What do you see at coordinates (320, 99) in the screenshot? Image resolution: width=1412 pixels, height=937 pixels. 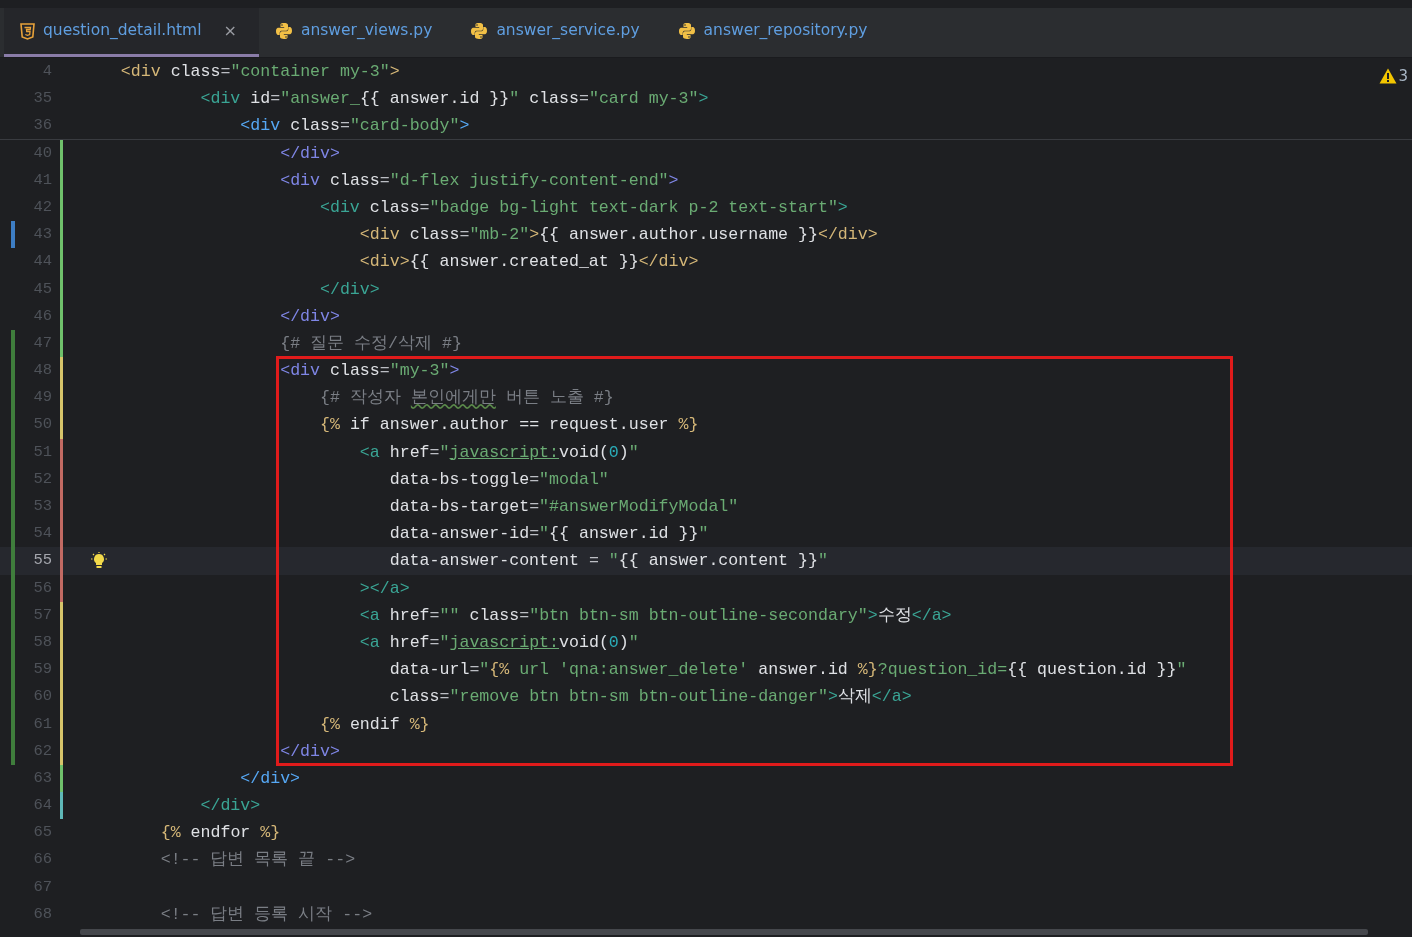 I see `code-token: "answer_` at bounding box center [320, 99].